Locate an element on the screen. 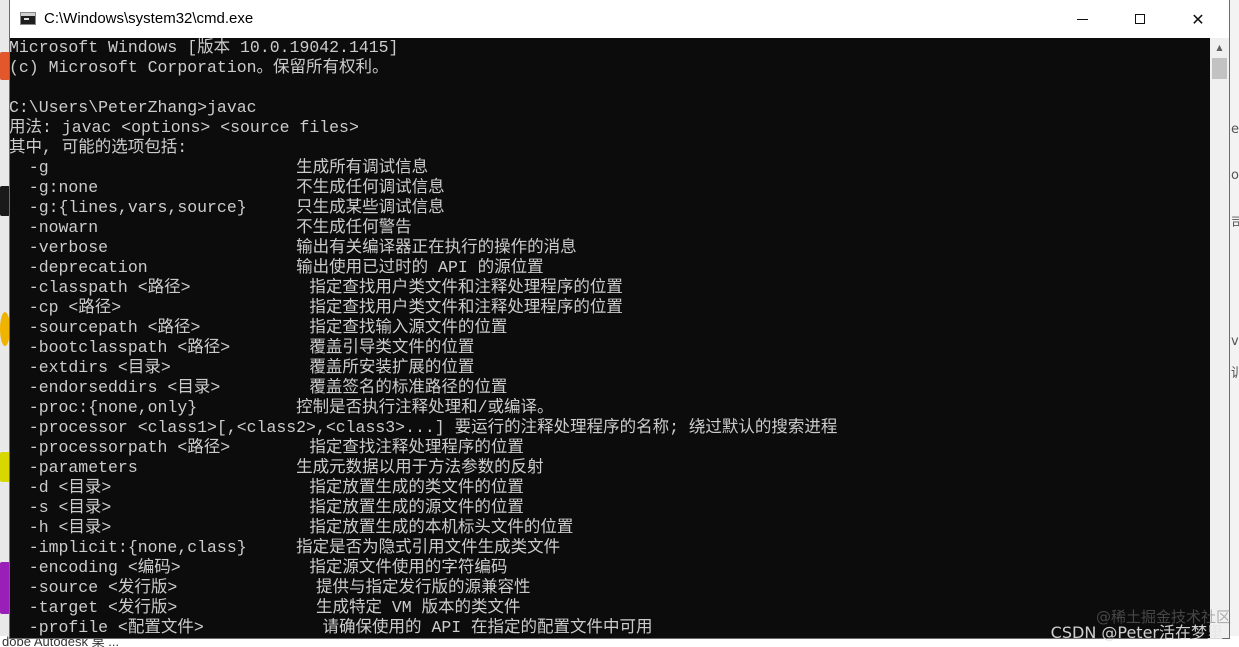 This screenshot has height=647, width=1239. console-line: -proc:{none,only} 控制是否执行注释处理和/或编译。 is located at coordinates (282, 407).